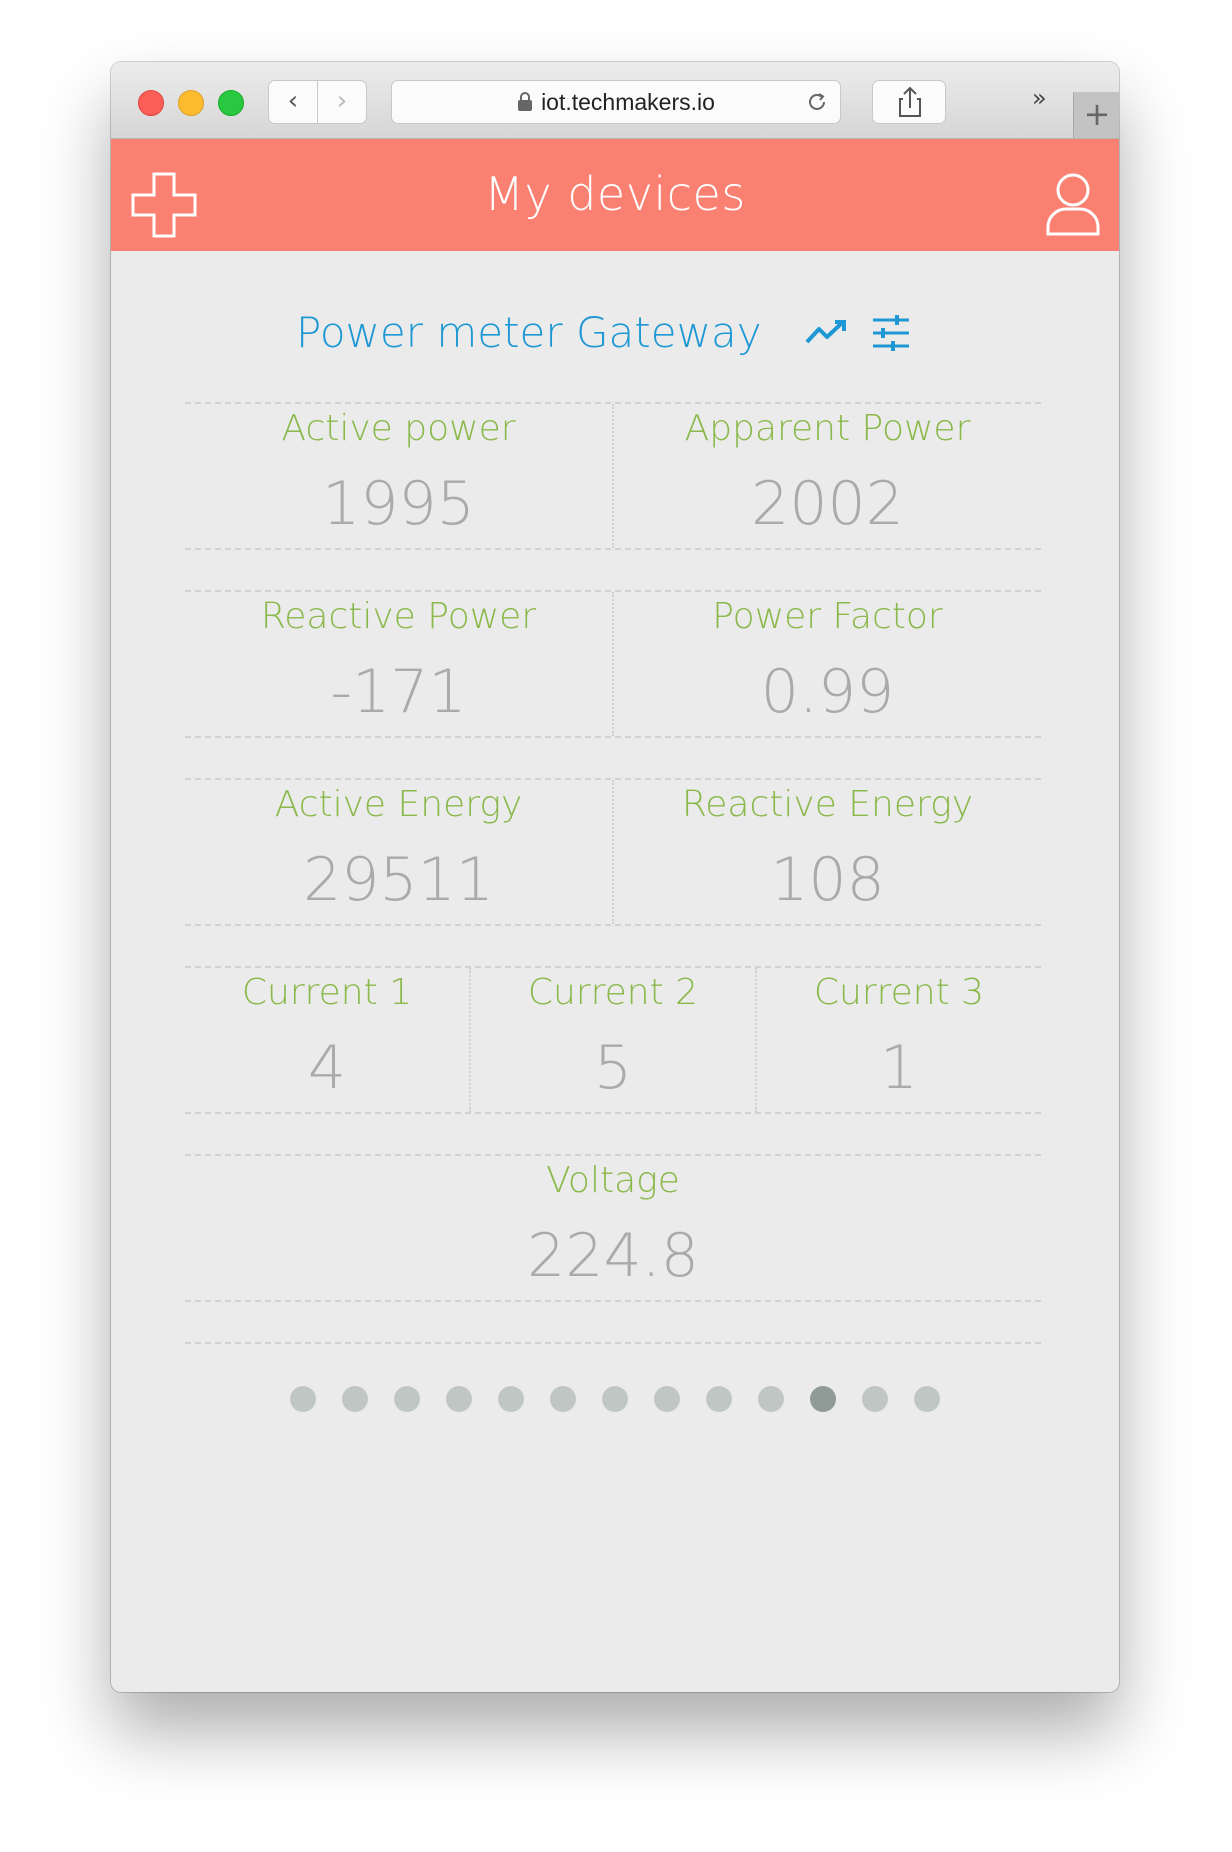 The width and height of the screenshot is (1232, 1852). I want to click on metric-apparent-power: Apparent Power 2002, so click(826, 476).